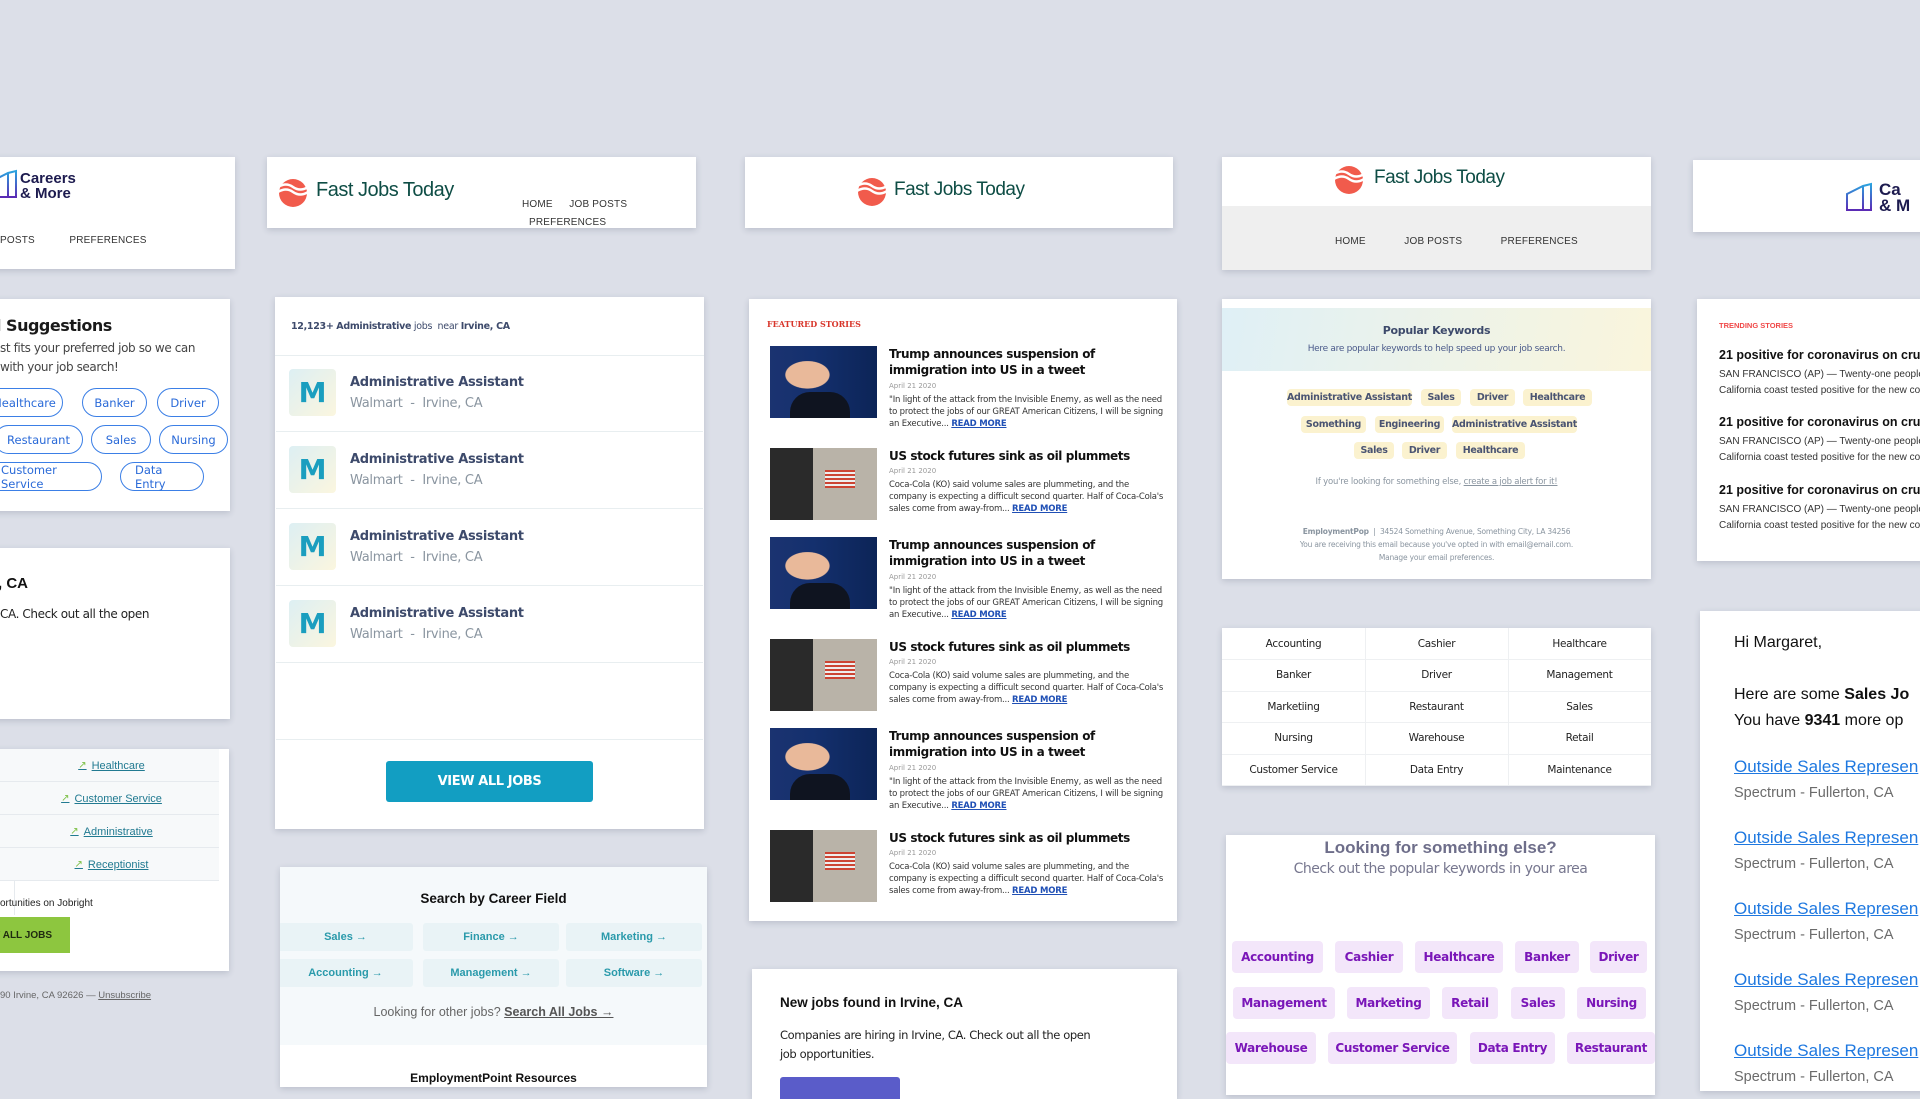 The image size is (1920, 1099). Describe the element at coordinates (1579, 707) in the screenshot. I see `keyword-grid-cell: Sales` at that location.